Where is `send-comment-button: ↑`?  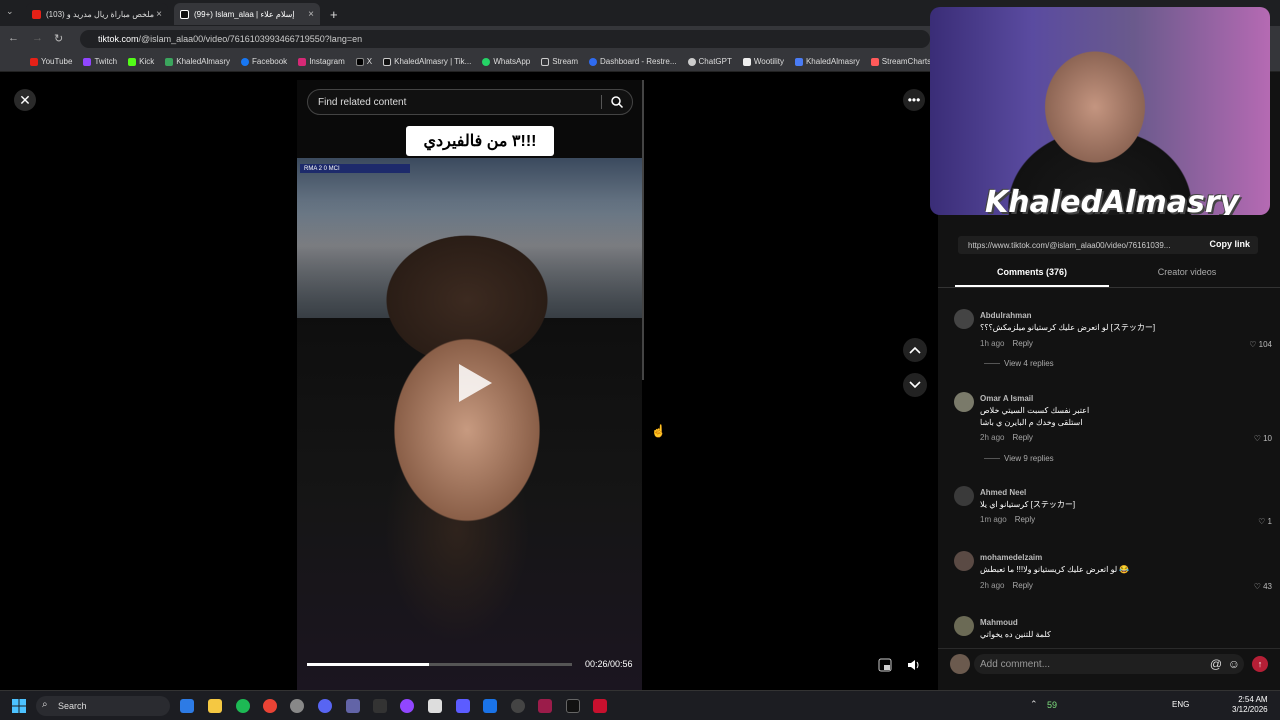 send-comment-button: ↑ is located at coordinates (1260, 664).